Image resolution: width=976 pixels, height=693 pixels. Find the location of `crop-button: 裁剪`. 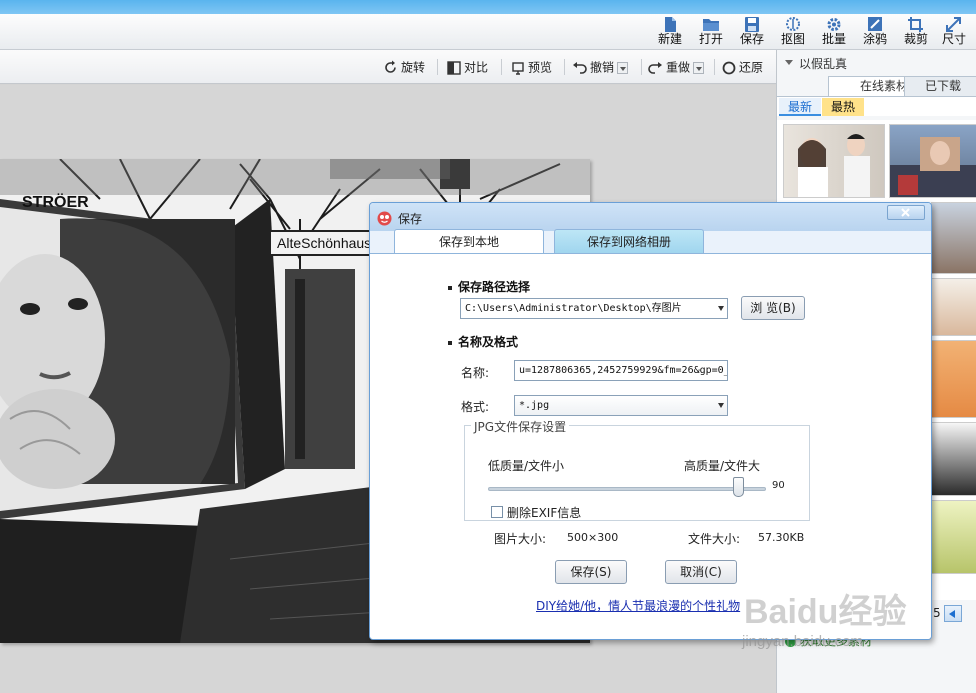

crop-button: 裁剪 is located at coordinates (916, 33).